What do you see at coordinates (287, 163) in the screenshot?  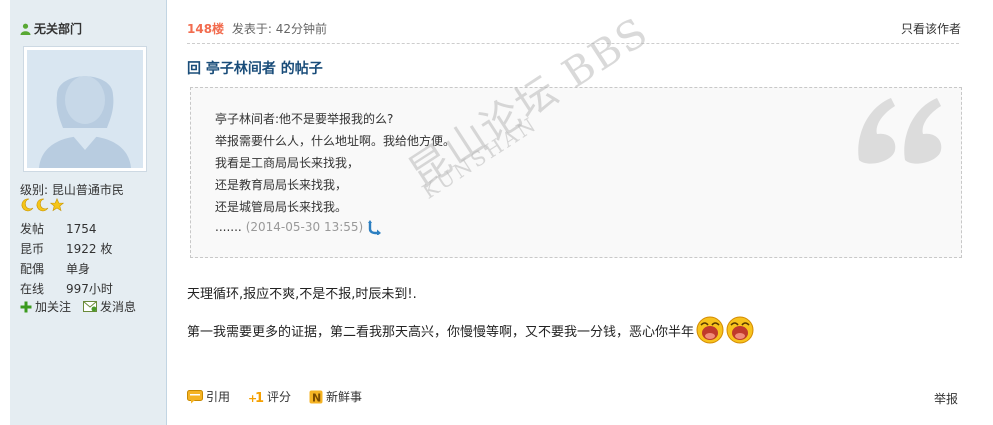 I see `quote-line: 我看是工商局局长来找我，` at bounding box center [287, 163].